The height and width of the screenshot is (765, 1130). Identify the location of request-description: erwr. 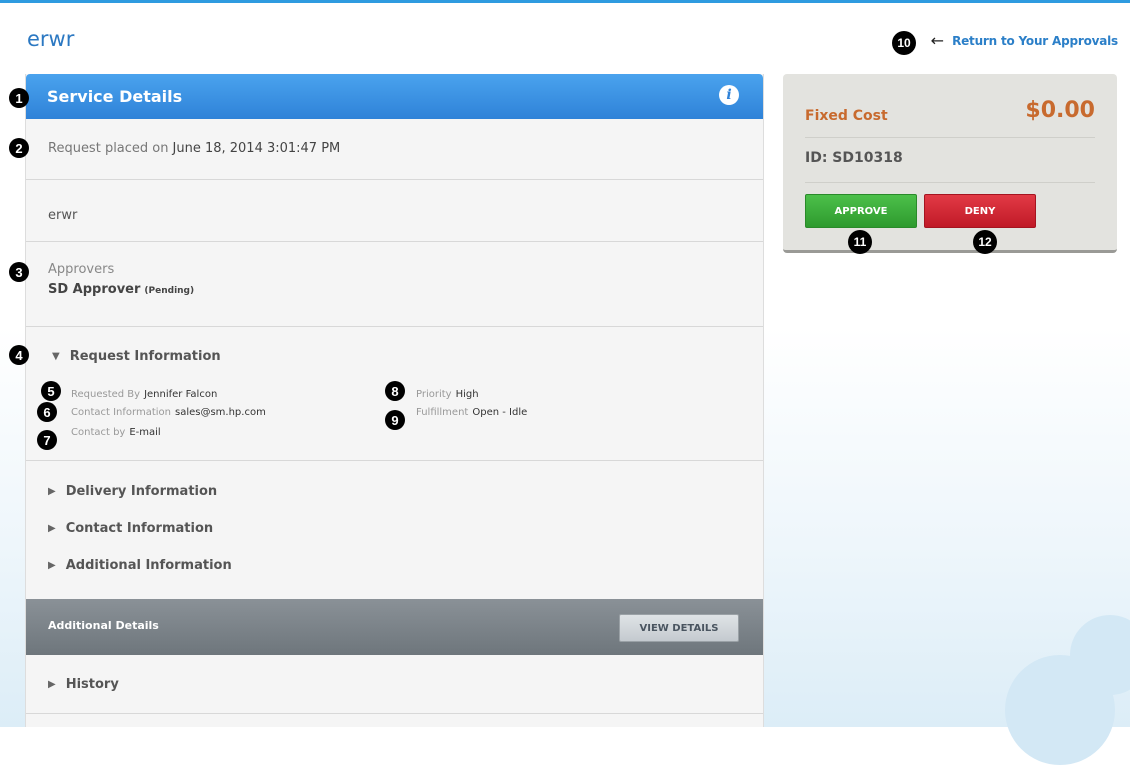
(63, 215).